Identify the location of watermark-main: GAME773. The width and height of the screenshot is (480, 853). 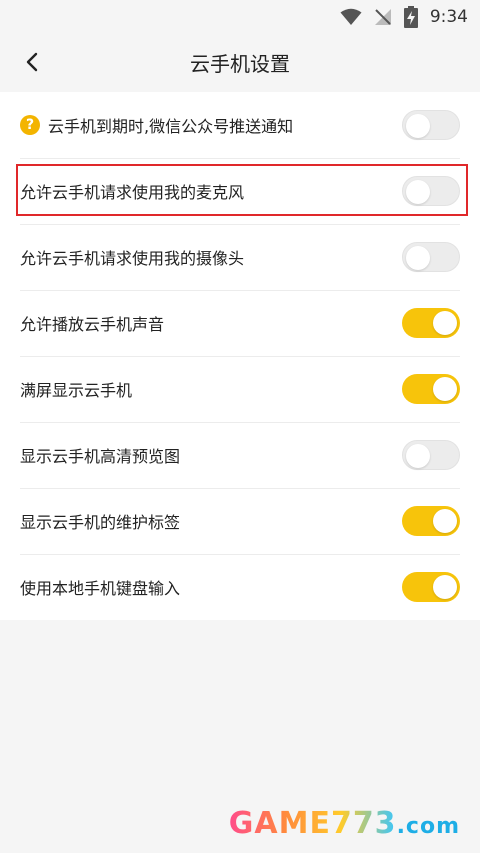
(312, 823).